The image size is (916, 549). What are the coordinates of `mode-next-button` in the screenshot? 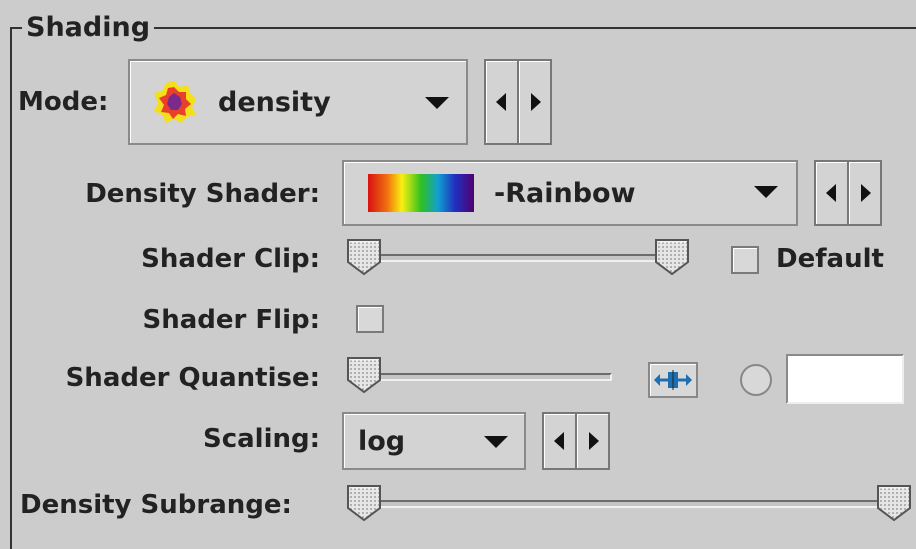 It's located at (534, 102).